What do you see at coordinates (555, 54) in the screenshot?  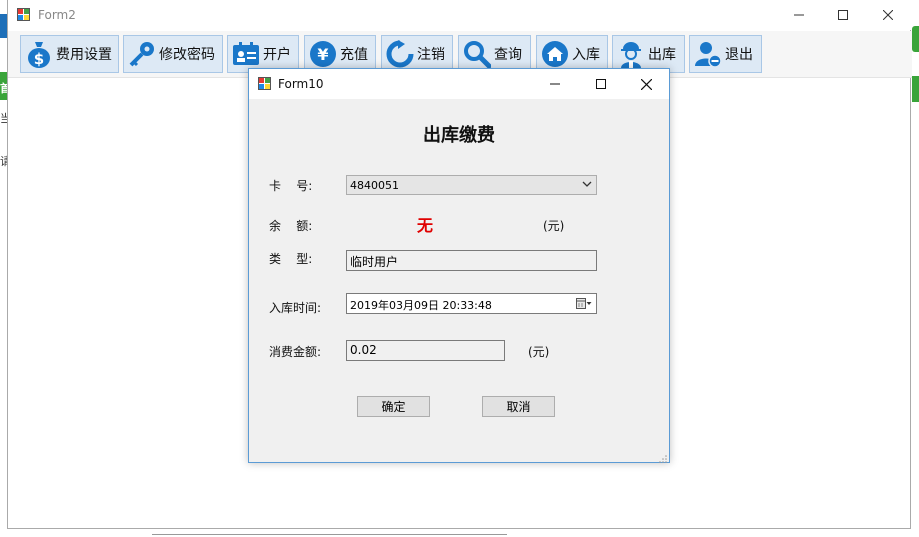 I see `home-icon` at bounding box center [555, 54].